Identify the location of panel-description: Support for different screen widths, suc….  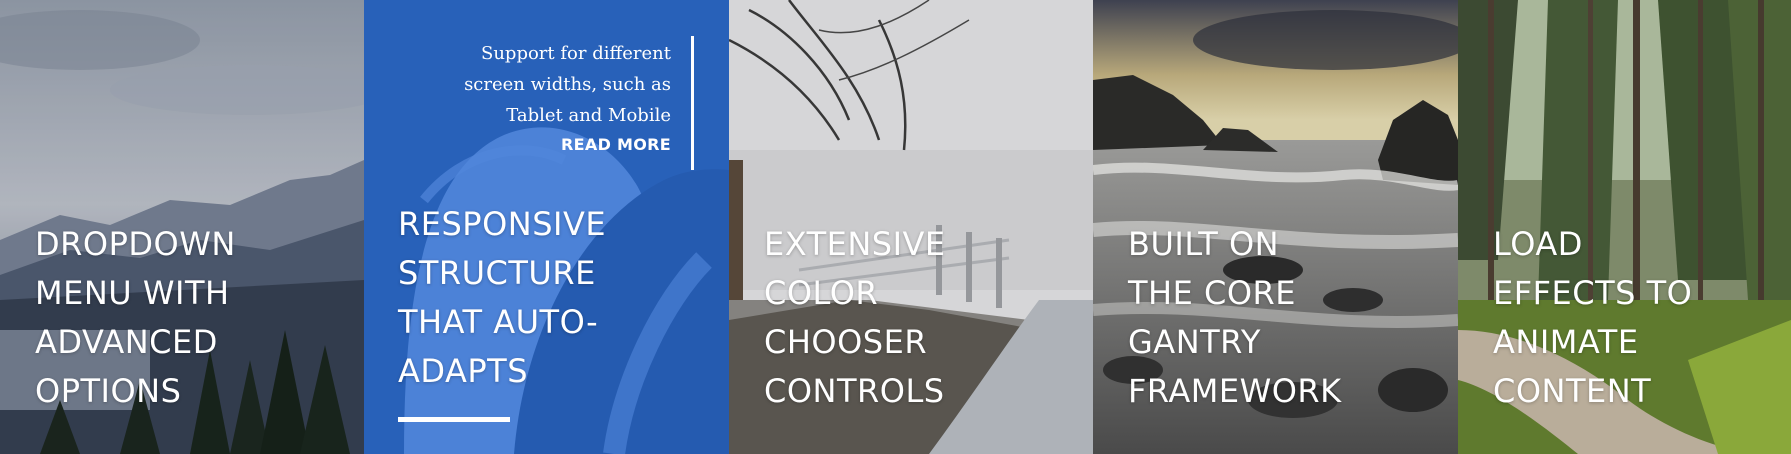
(567, 99).